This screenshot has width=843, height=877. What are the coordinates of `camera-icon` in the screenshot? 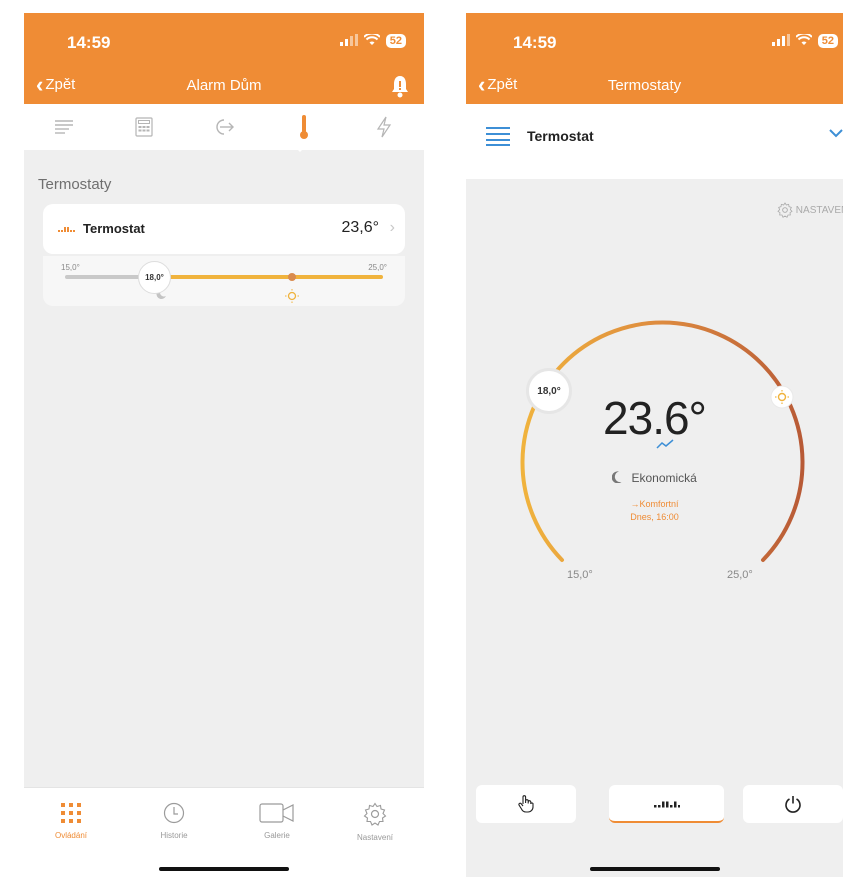 It's located at (276, 813).